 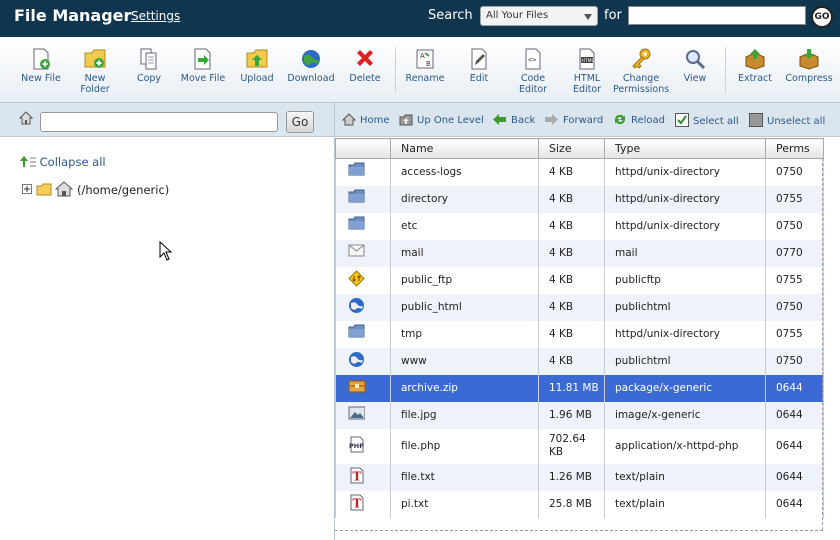 I want to click on file-type-cell: application/x-httpd-php, so click(x=685, y=446).